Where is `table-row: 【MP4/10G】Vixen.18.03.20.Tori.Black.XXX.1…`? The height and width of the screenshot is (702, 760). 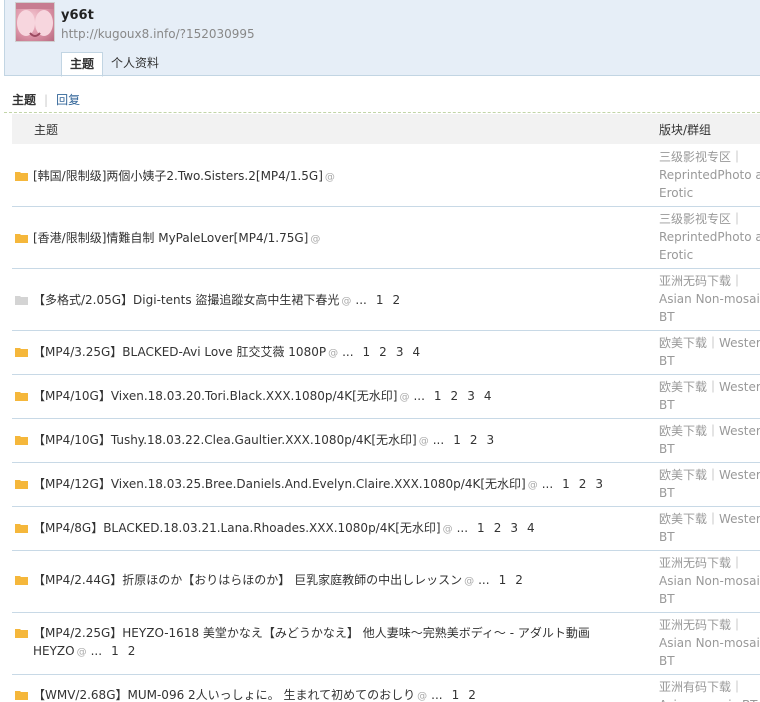
table-row: 【MP4/10G】Vixen.18.03.20.Tori.Black.XXX.1… is located at coordinates (386, 397).